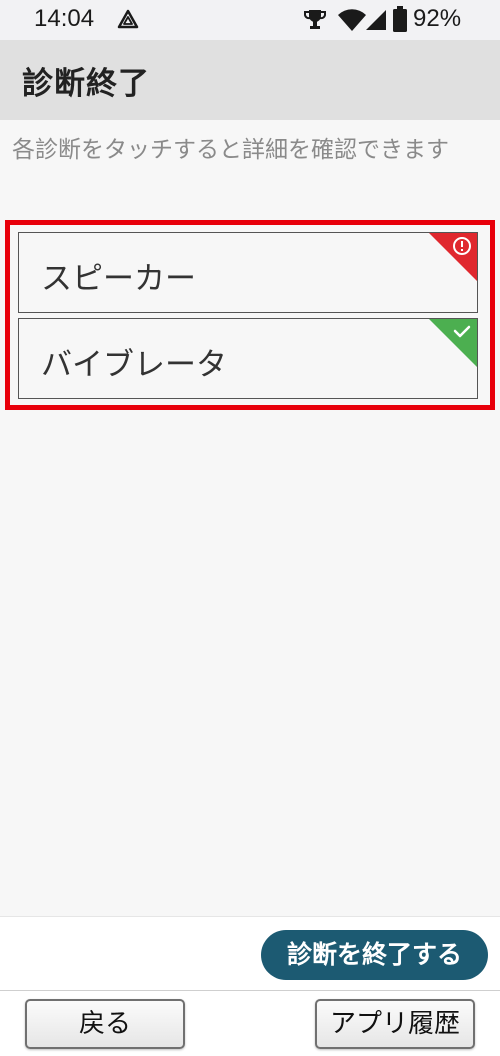  Describe the element at coordinates (105, 1024) in the screenshot. I see `back-button: 戻る` at that location.